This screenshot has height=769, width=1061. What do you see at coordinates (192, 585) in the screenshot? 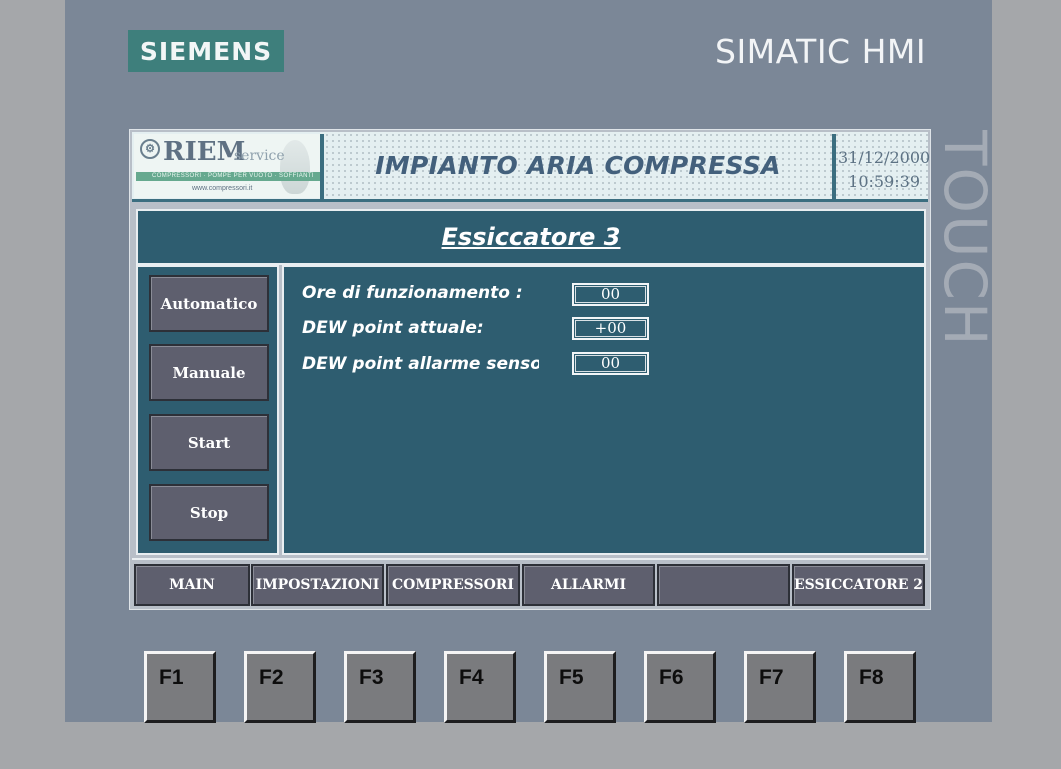
I see `nav-main-button: MAIN` at bounding box center [192, 585].